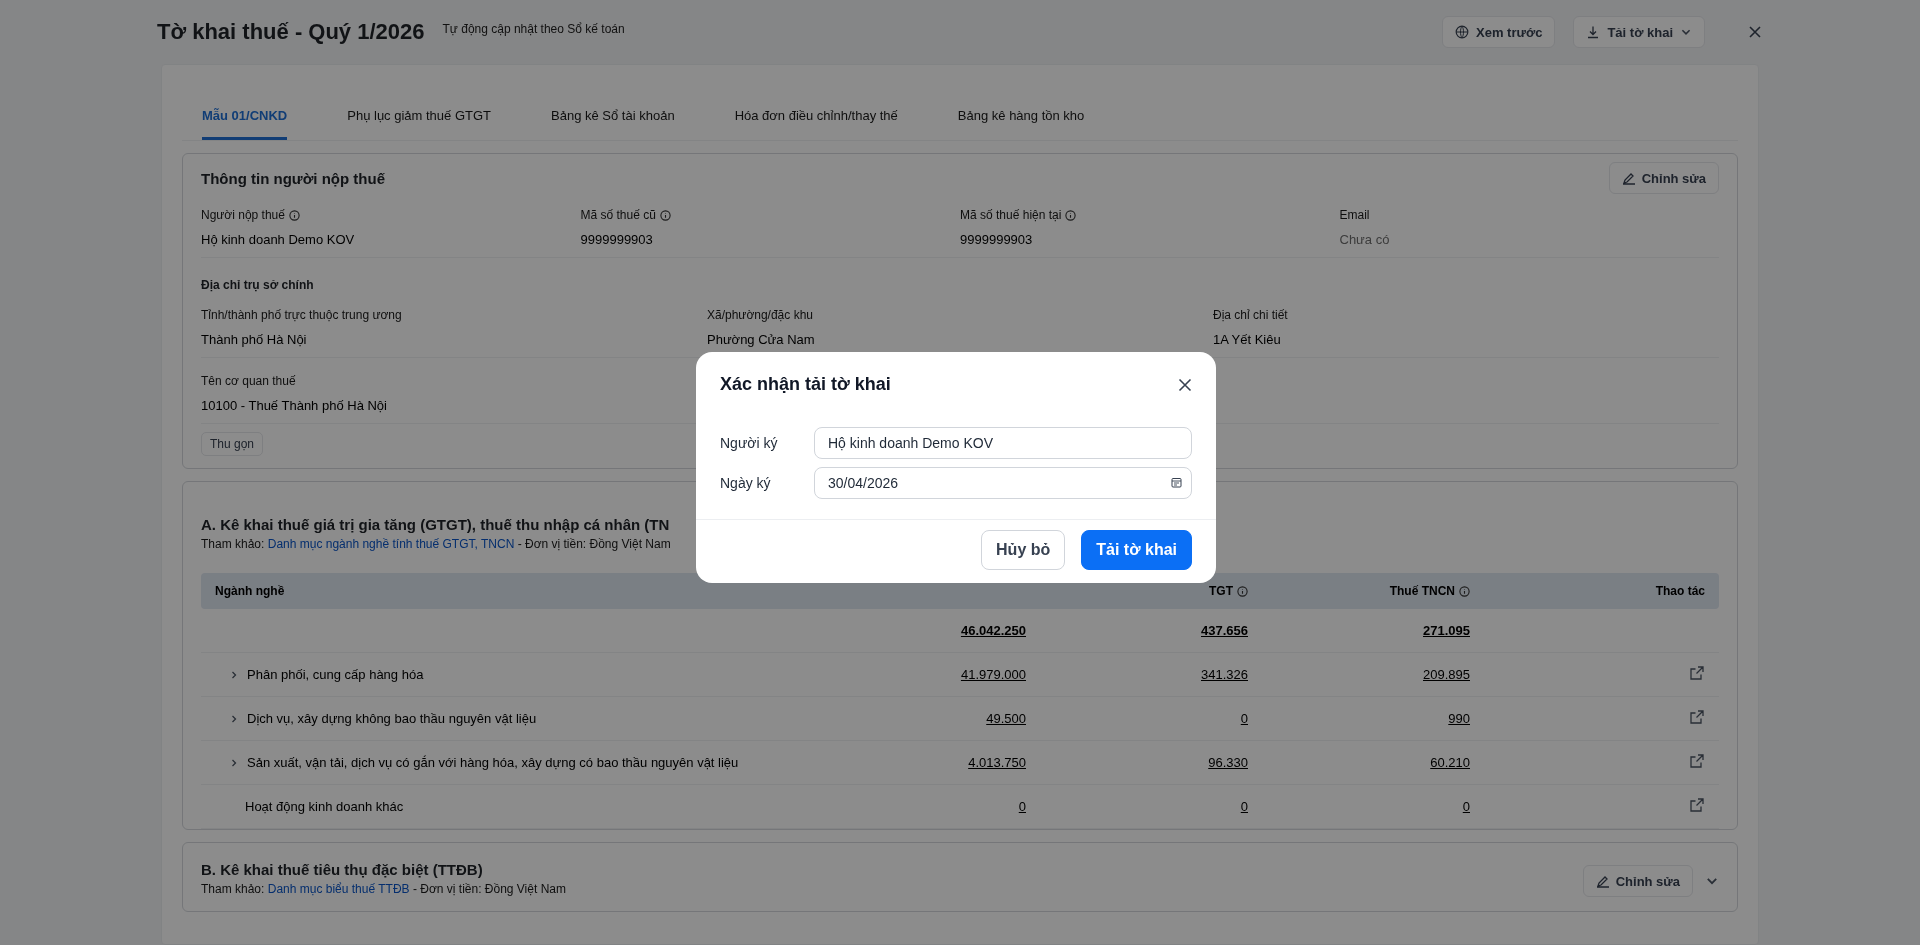 This screenshot has width=1920, height=945. I want to click on field-value: Thành phố Hà Nội, so click(254, 339).